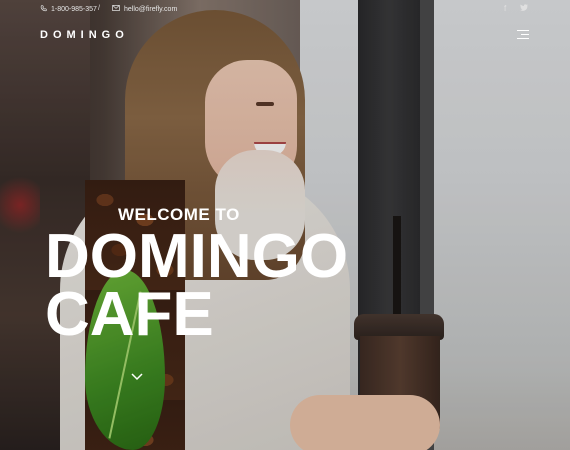 The height and width of the screenshot is (450, 570). Describe the element at coordinates (524, 8) in the screenshot. I see `twitter-icon` at that location.